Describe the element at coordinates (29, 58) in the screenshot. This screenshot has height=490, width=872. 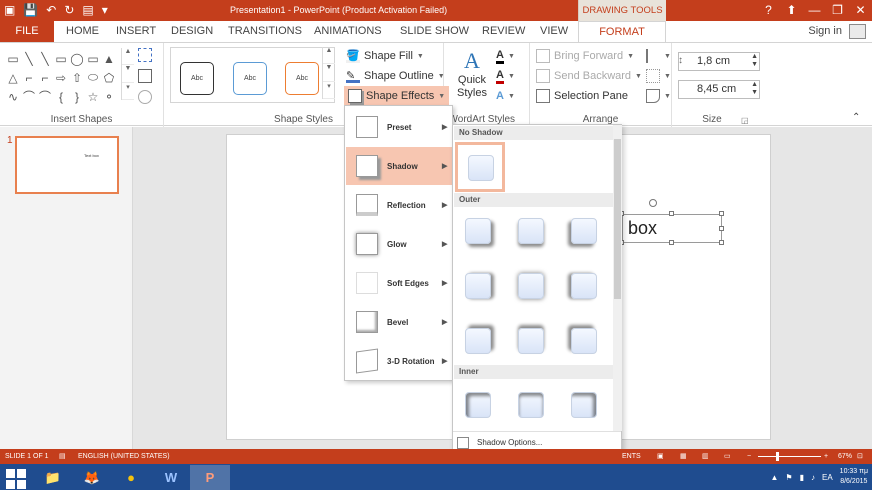
I see `shape-line-icon: ╲` at that location.